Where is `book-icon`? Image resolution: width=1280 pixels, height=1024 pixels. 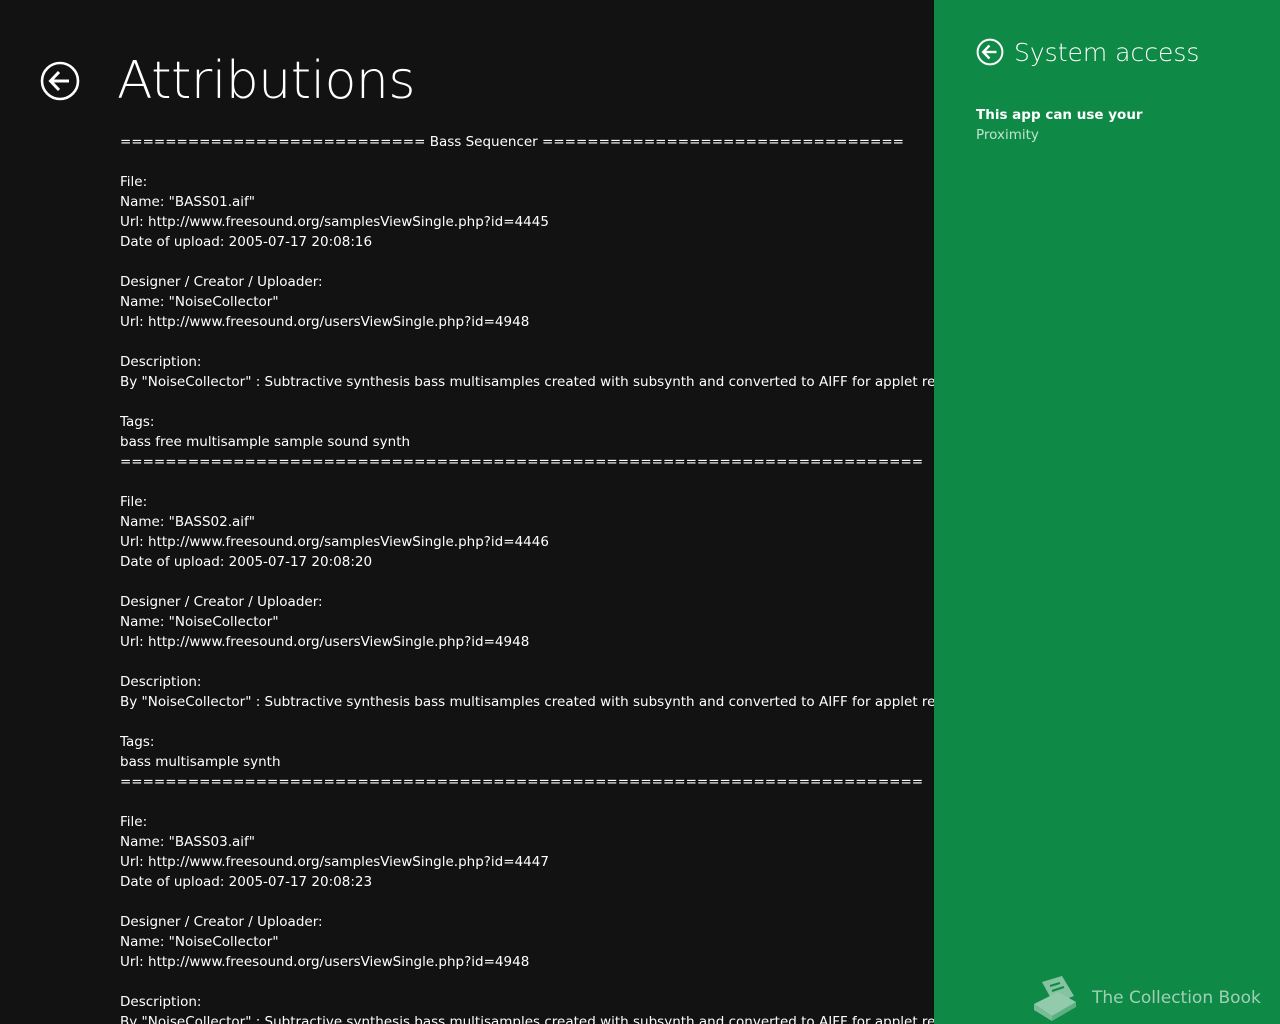
book-icon is located at coordinates (1055, 998).